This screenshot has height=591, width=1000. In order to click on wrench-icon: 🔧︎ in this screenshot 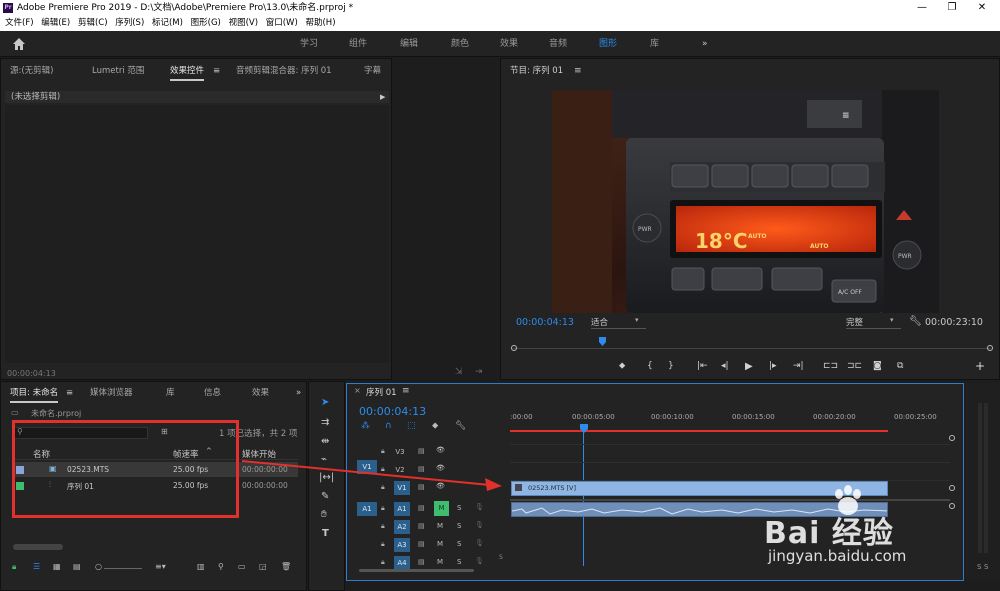, I will do `click(915, 321)`.